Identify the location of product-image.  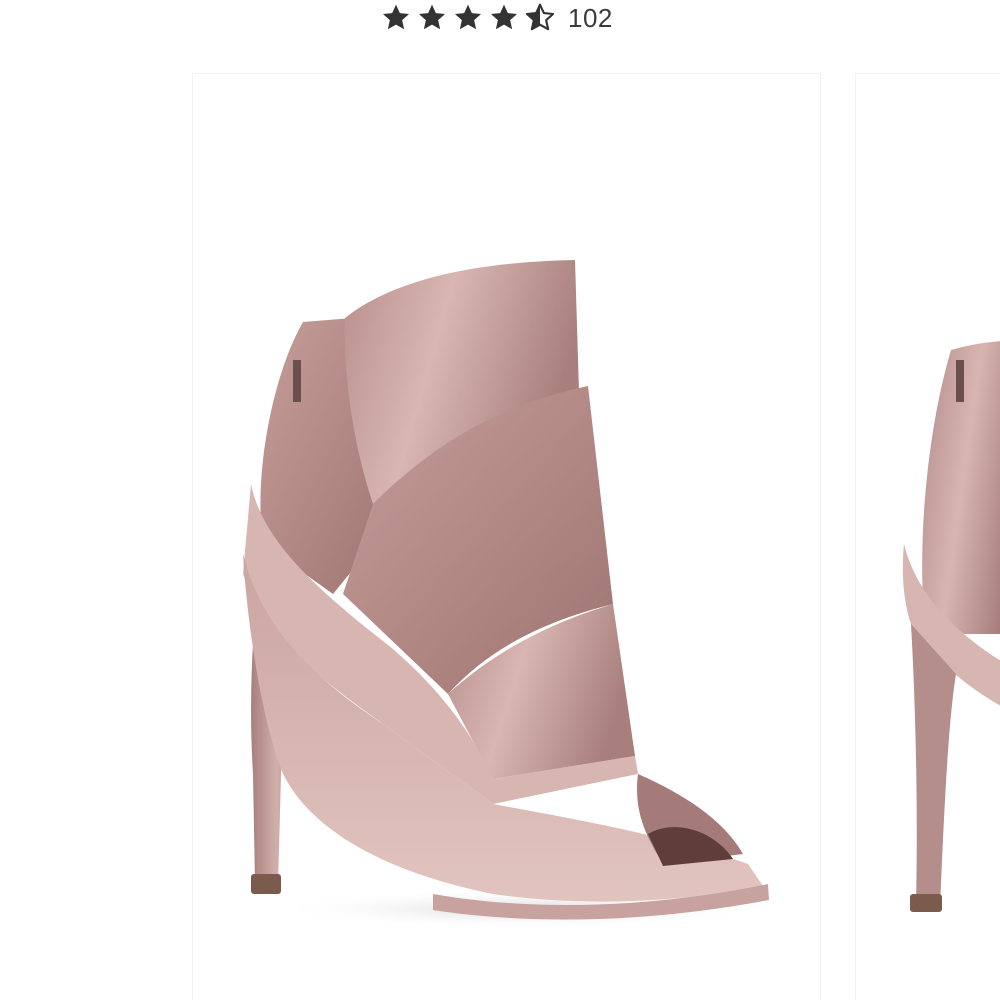
(928, 537).